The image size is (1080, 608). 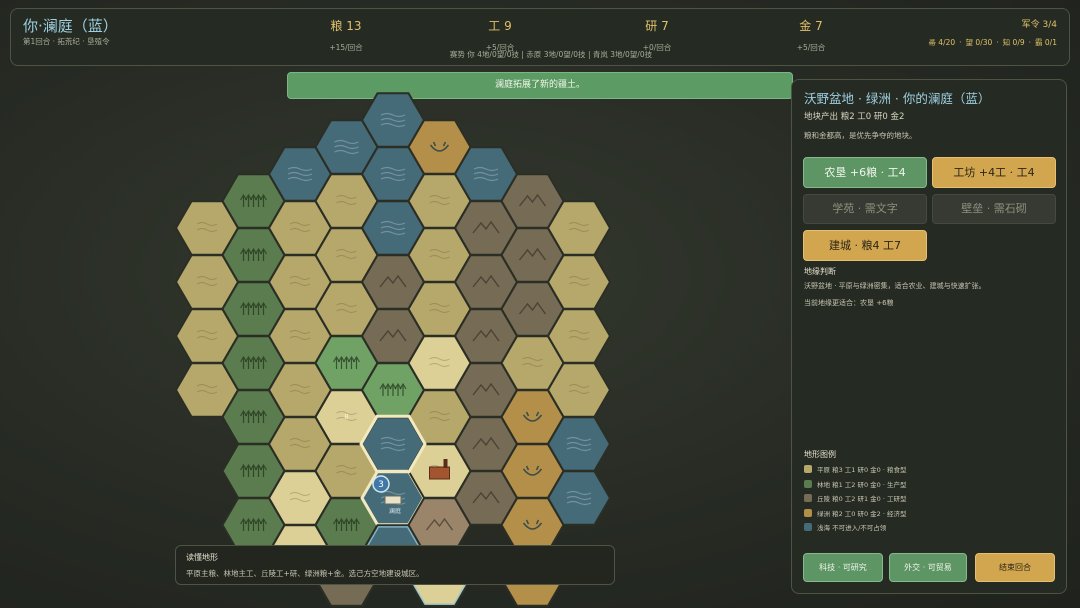 What do you see at coordinates (70, 26) in the screenshot?
I see `player-title: 你·澜庭（蓝）` at bounding box center [70, 26].